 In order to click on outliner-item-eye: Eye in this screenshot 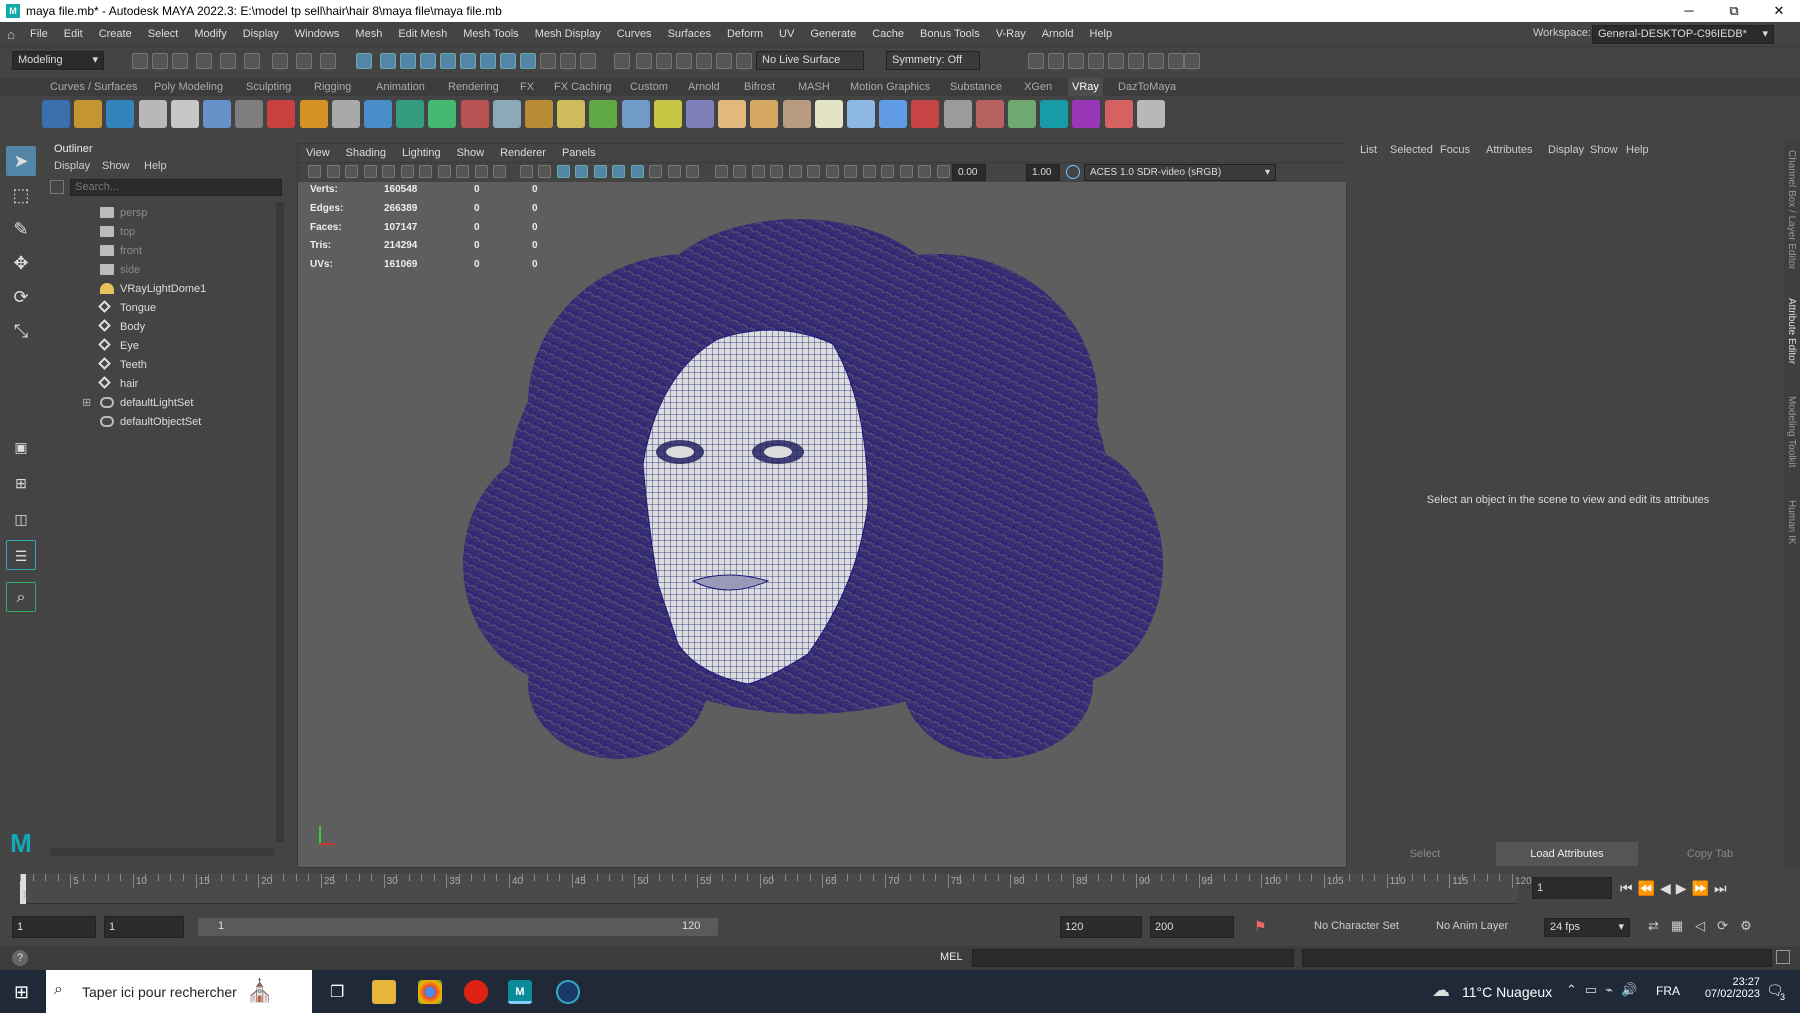, I will do `click(118, 346)`.